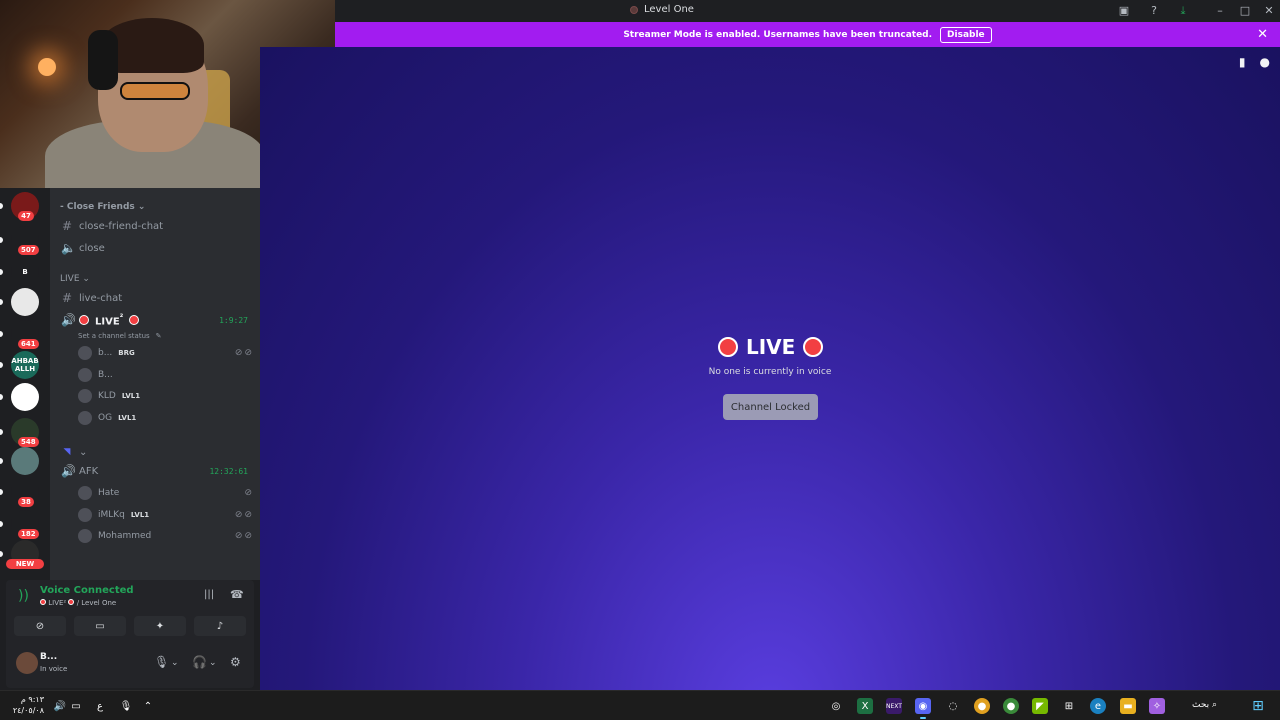 The image size is (1280, 720). I want to click on network-icon: ▭, so click(76, 706).